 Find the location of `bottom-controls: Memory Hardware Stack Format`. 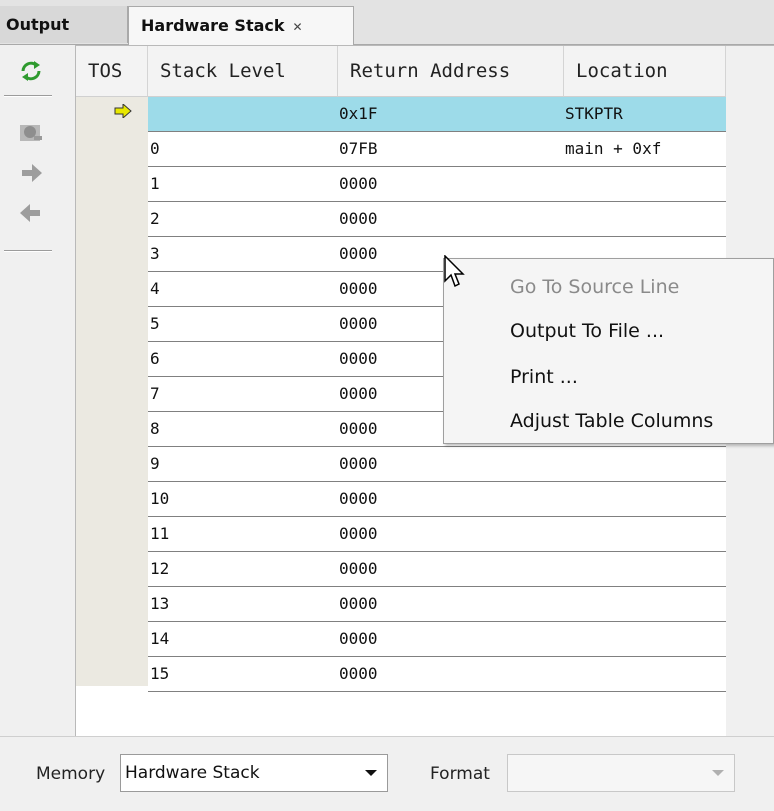

bottom-controls: Memory Hardware Stack Format is located at coordinates (387, 773).